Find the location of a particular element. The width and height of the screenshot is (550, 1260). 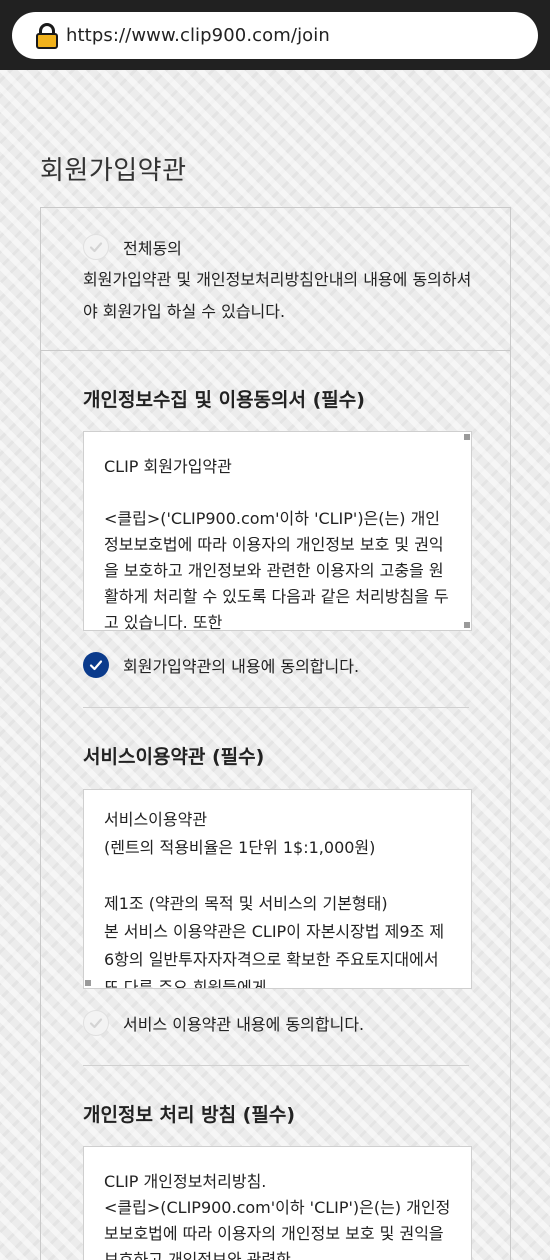

browser-toolbar: https://www.clip900.com/join is located at coordinates (275, 35).